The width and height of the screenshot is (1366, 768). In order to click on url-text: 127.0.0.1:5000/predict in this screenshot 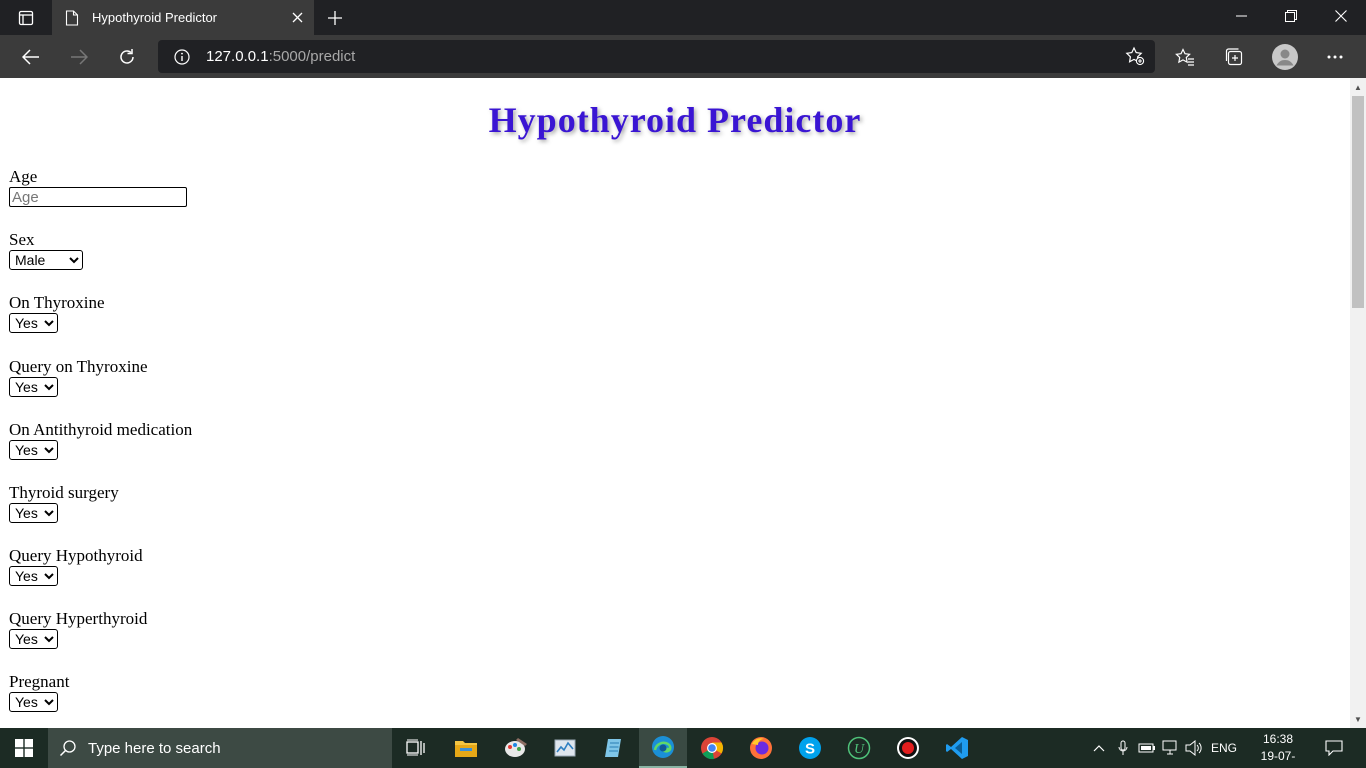, I will do `click(280, 56)`.